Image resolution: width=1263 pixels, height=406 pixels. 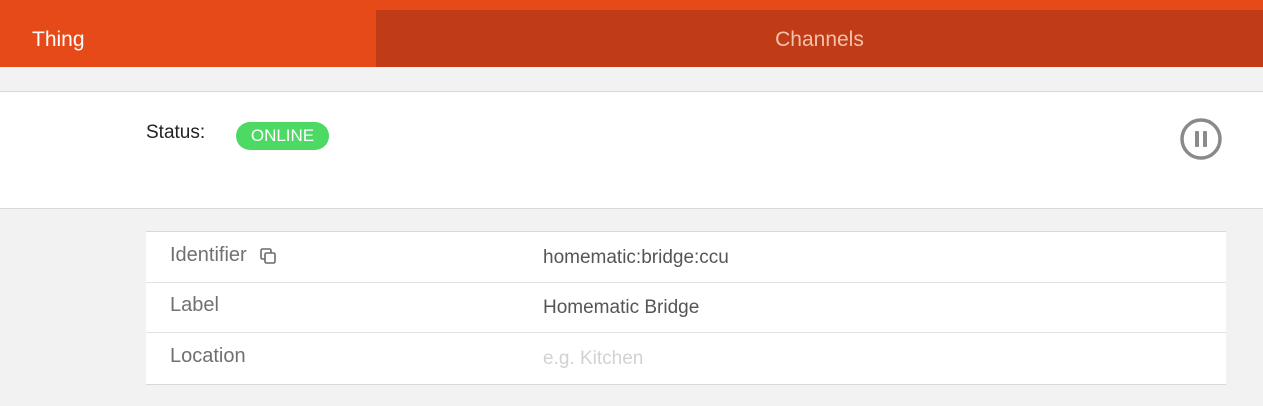 I want to click on identifier-row: Identifier homematic:bridge:ccu, so click(x=686, y=257).